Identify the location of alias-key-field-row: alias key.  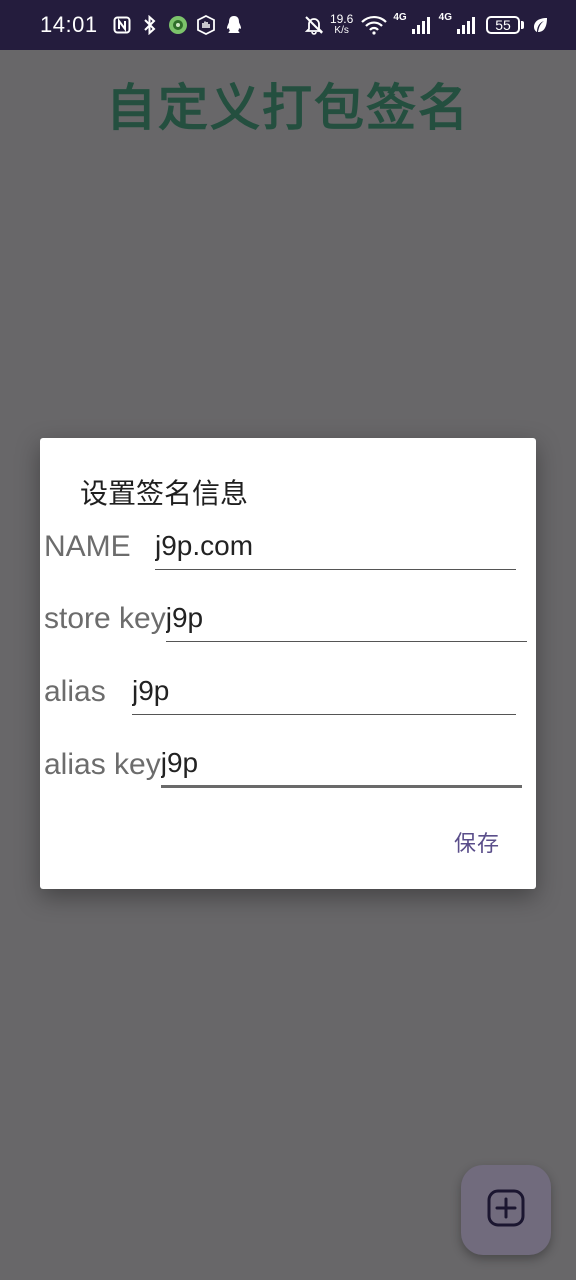
(281, 764).